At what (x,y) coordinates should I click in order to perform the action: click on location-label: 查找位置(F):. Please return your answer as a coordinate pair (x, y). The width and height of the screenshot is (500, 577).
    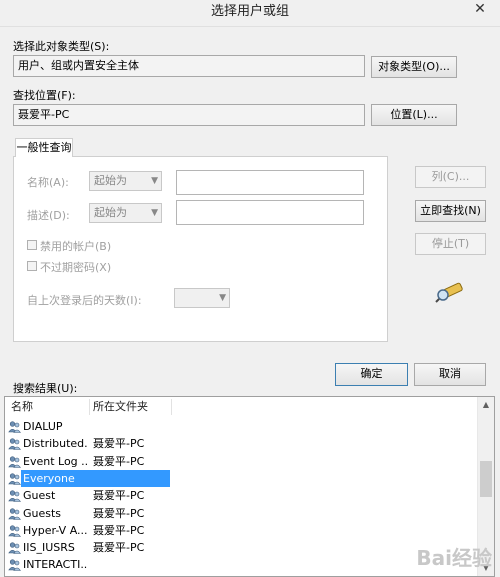
    Looking at the image, I should click on (44, 95).